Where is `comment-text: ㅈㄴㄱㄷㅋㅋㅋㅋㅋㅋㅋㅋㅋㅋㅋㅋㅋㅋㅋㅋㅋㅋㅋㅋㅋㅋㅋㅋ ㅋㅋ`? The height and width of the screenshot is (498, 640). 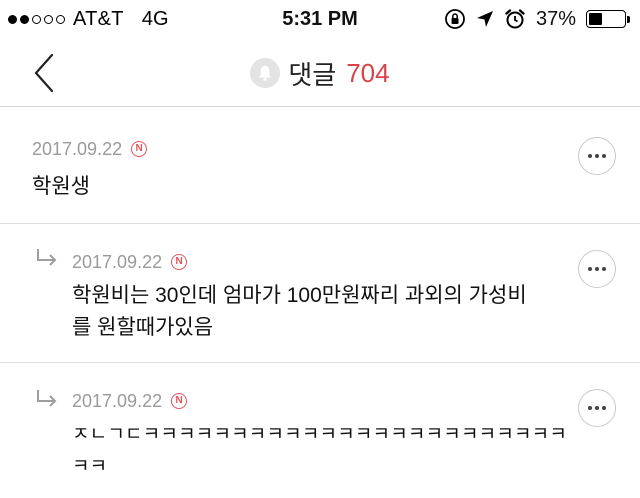 comment-text: ㅈㄴㄱㄷㅋㅋㅋㅋㅋㅋㅋㅋㅋㅋㅋㅋㅋㅋㅋㅋㅋㅋㅋㅋㅋㅋㅋㅋ ㅋㅋ is located at coordinates (320, 450).